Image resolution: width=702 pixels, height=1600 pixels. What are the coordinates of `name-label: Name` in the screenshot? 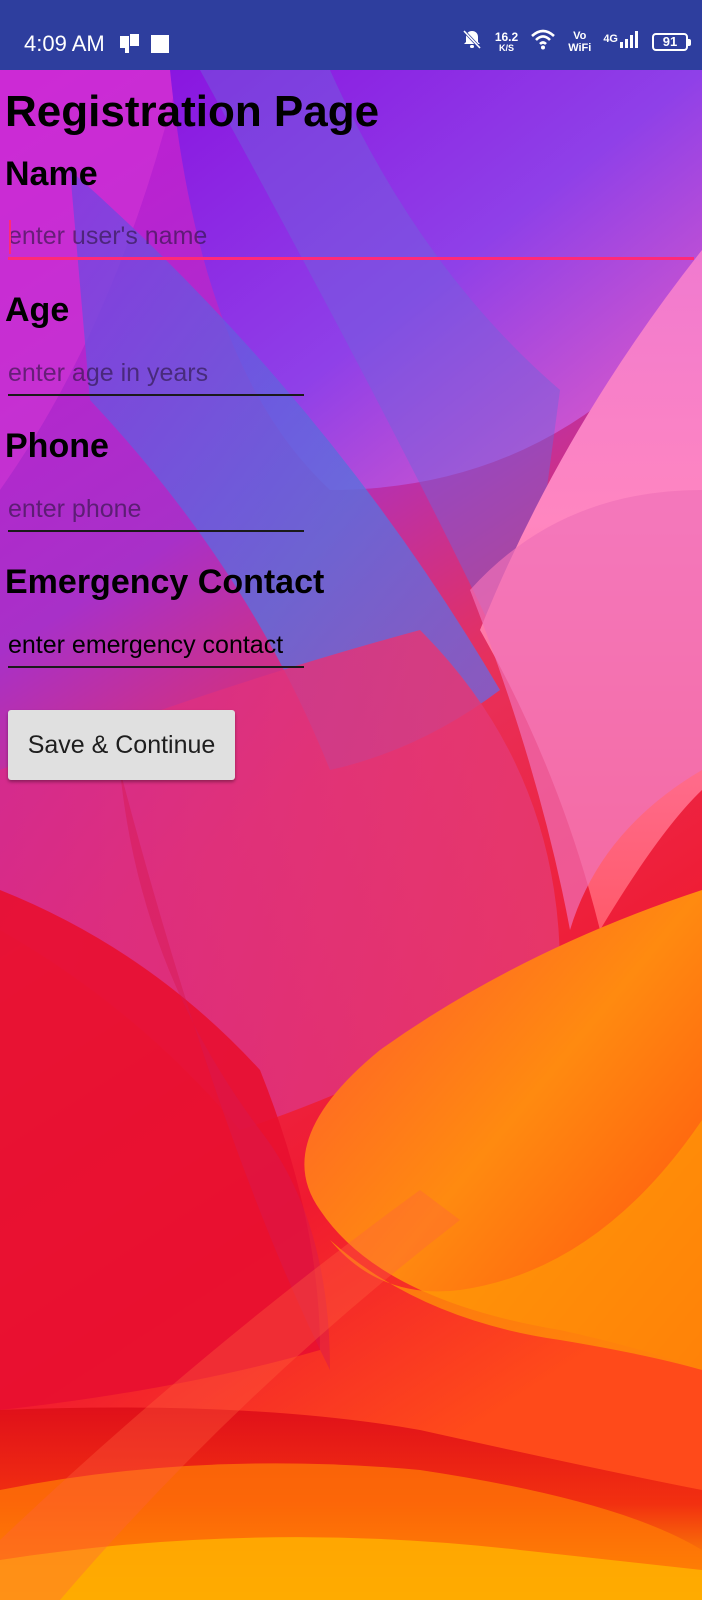 It's located at (51, 174).